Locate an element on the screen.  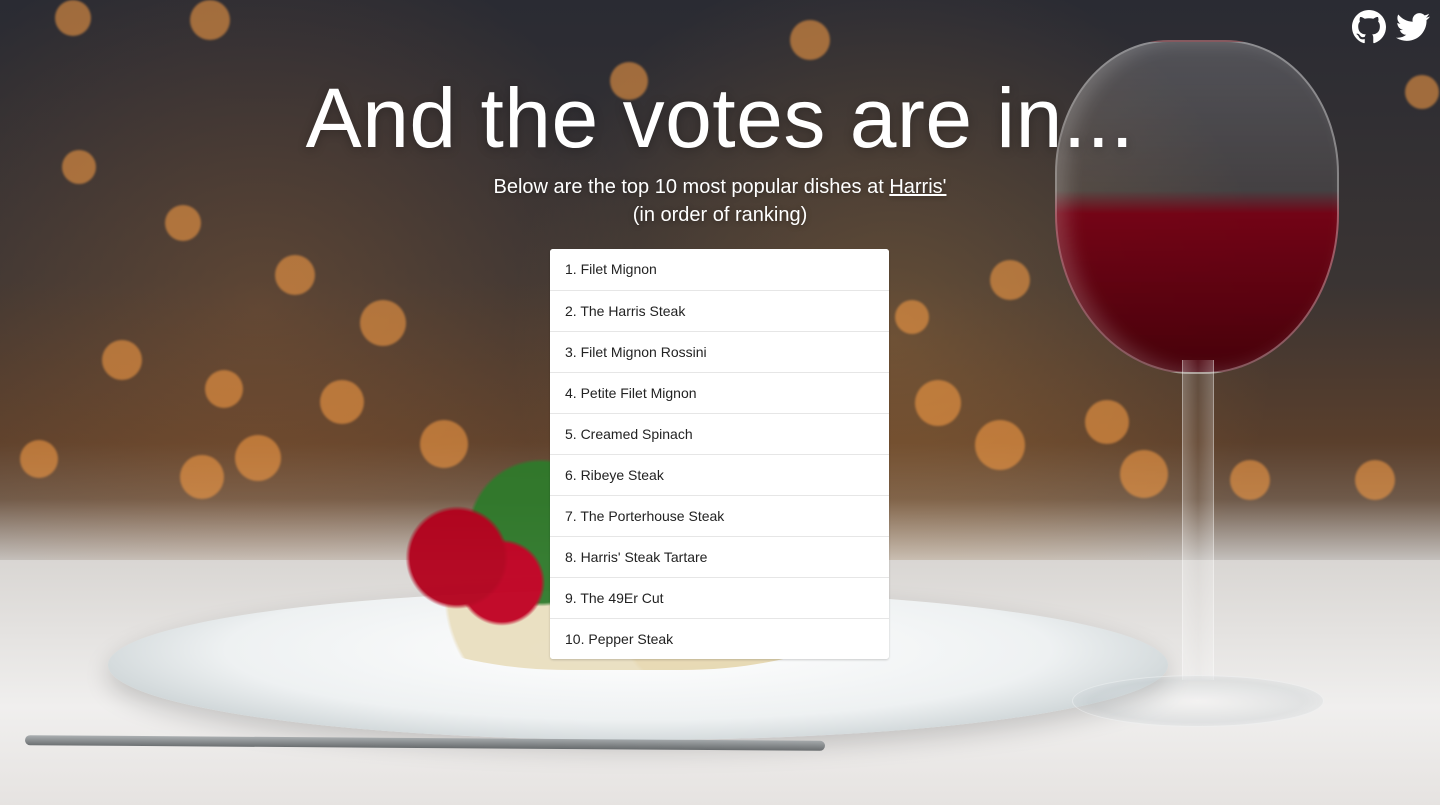
twitter-icon-glyph is located at coordinates (1413, 27).